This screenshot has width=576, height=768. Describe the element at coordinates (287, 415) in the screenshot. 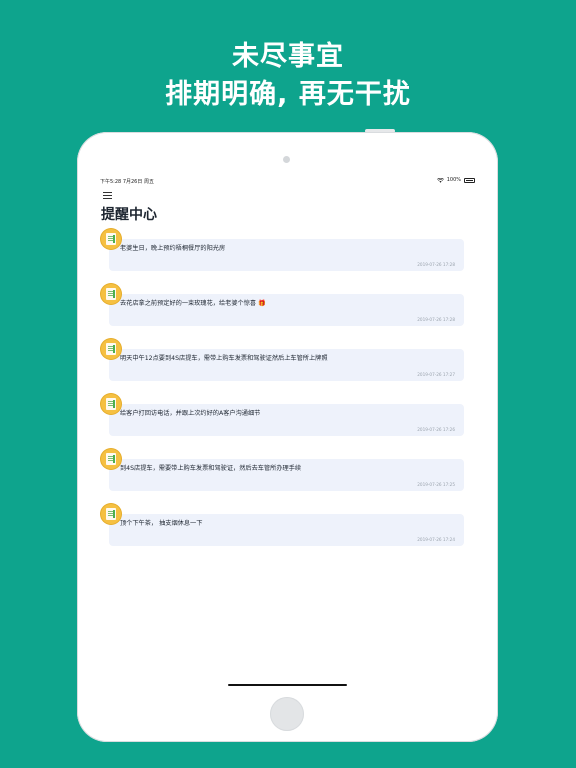

I see `reminder-item: 给客户打回访电话，并跟上次约好的A客户沟通细节 2019-07-26 17:26` at that location.